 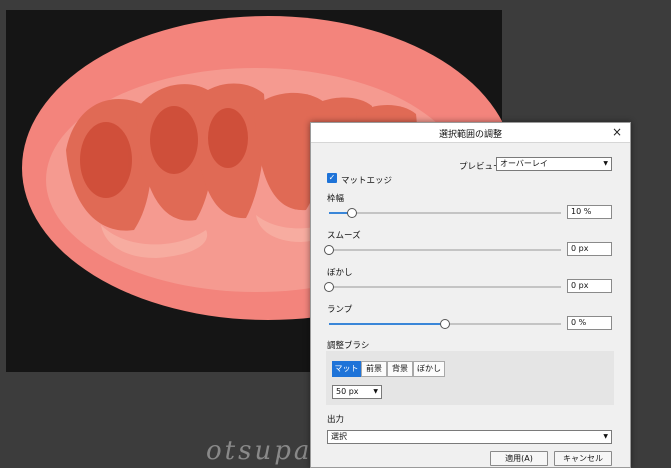 I want to click on slider-label-ramp: ランプ, so click(x=340, y=310).